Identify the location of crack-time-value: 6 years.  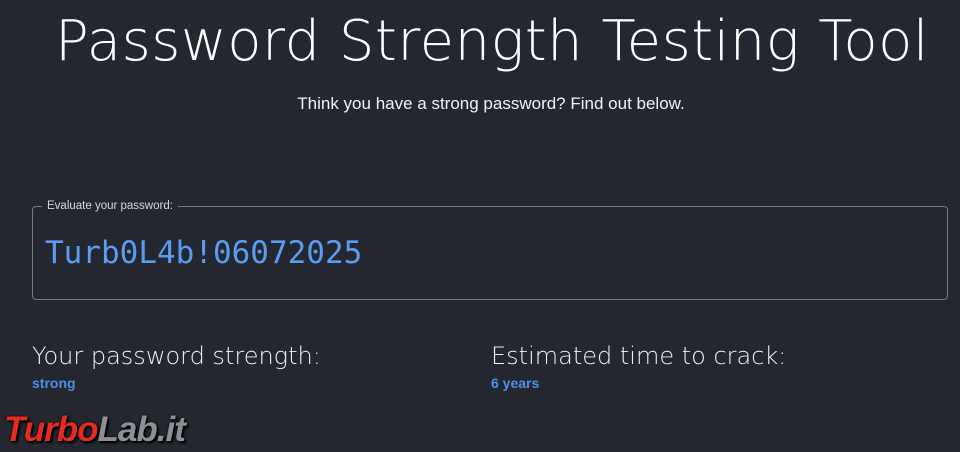
(515, 383).